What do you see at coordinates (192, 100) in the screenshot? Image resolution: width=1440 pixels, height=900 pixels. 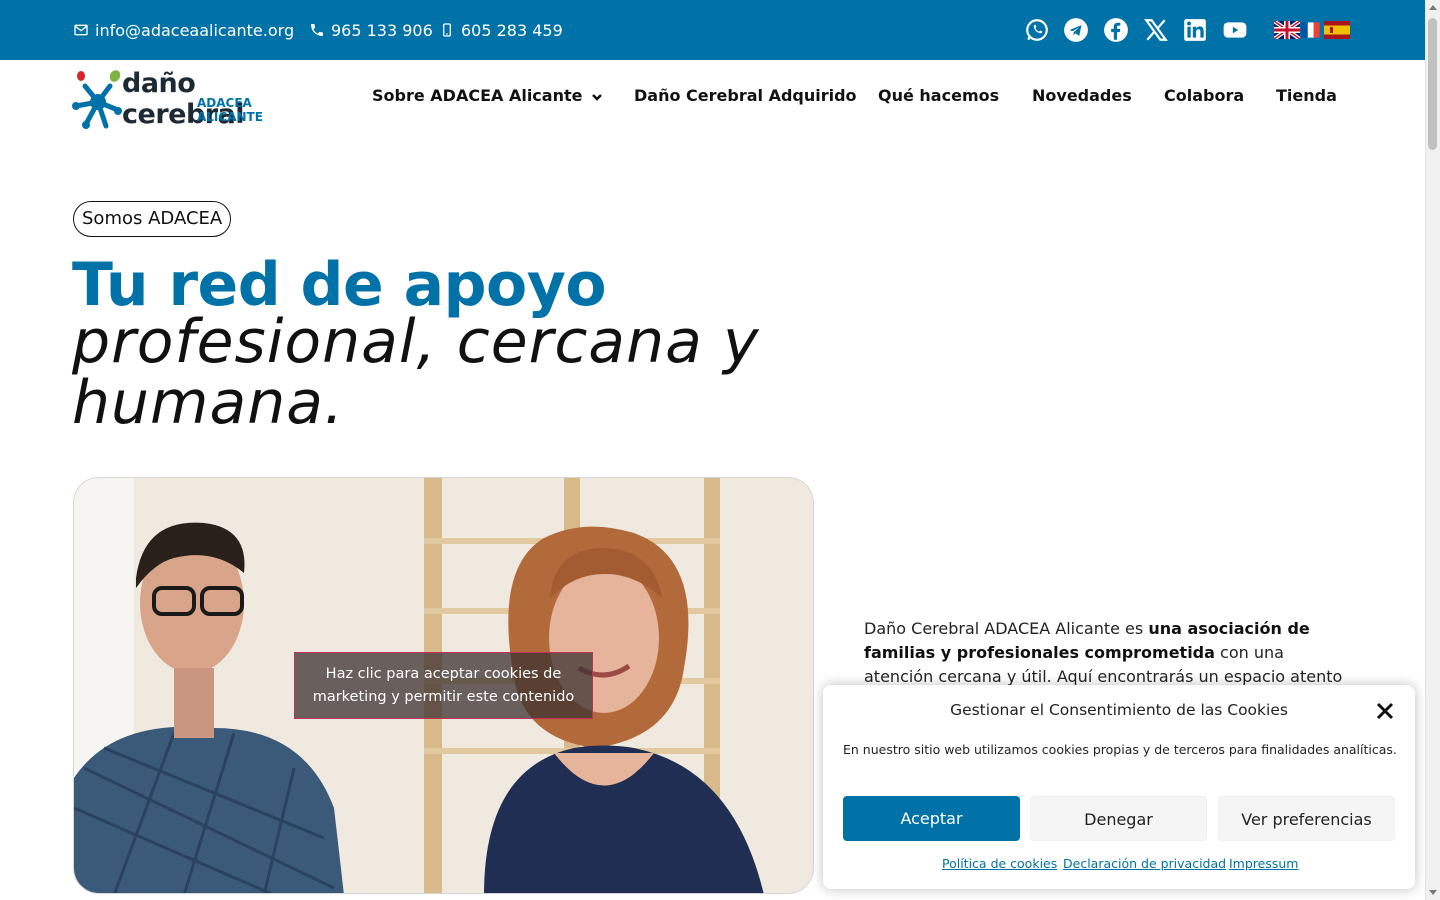 I see `site-logo: daño cerebral ADACEA ALICANTE` at bounding box center [192, 100].